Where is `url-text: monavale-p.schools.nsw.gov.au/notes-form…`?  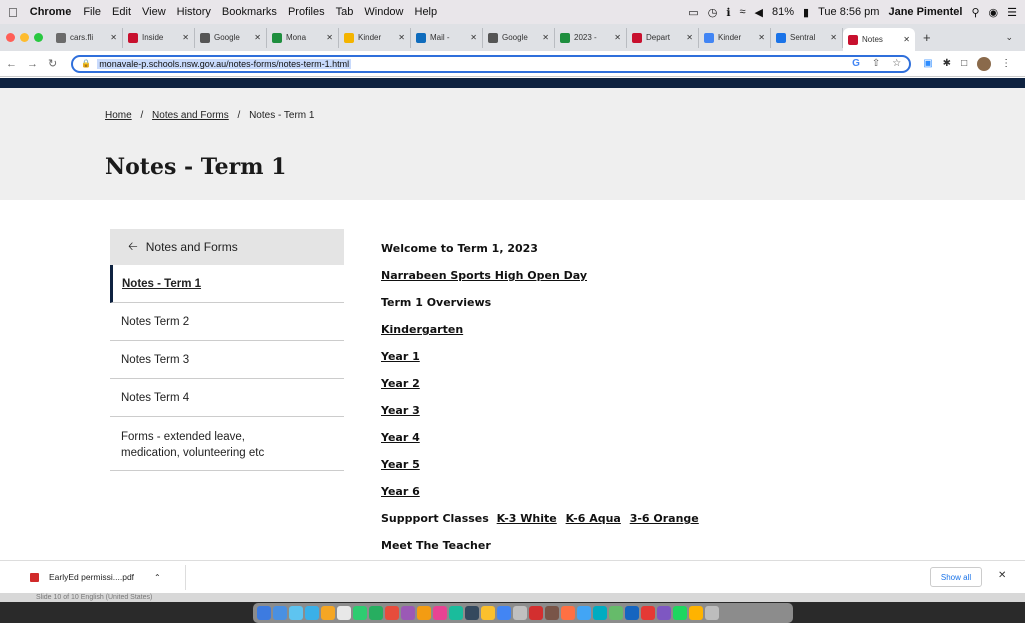 url-text: monavale-p.schools.nsw.gov.au/notes-form… is located at coordinates (224, 63).